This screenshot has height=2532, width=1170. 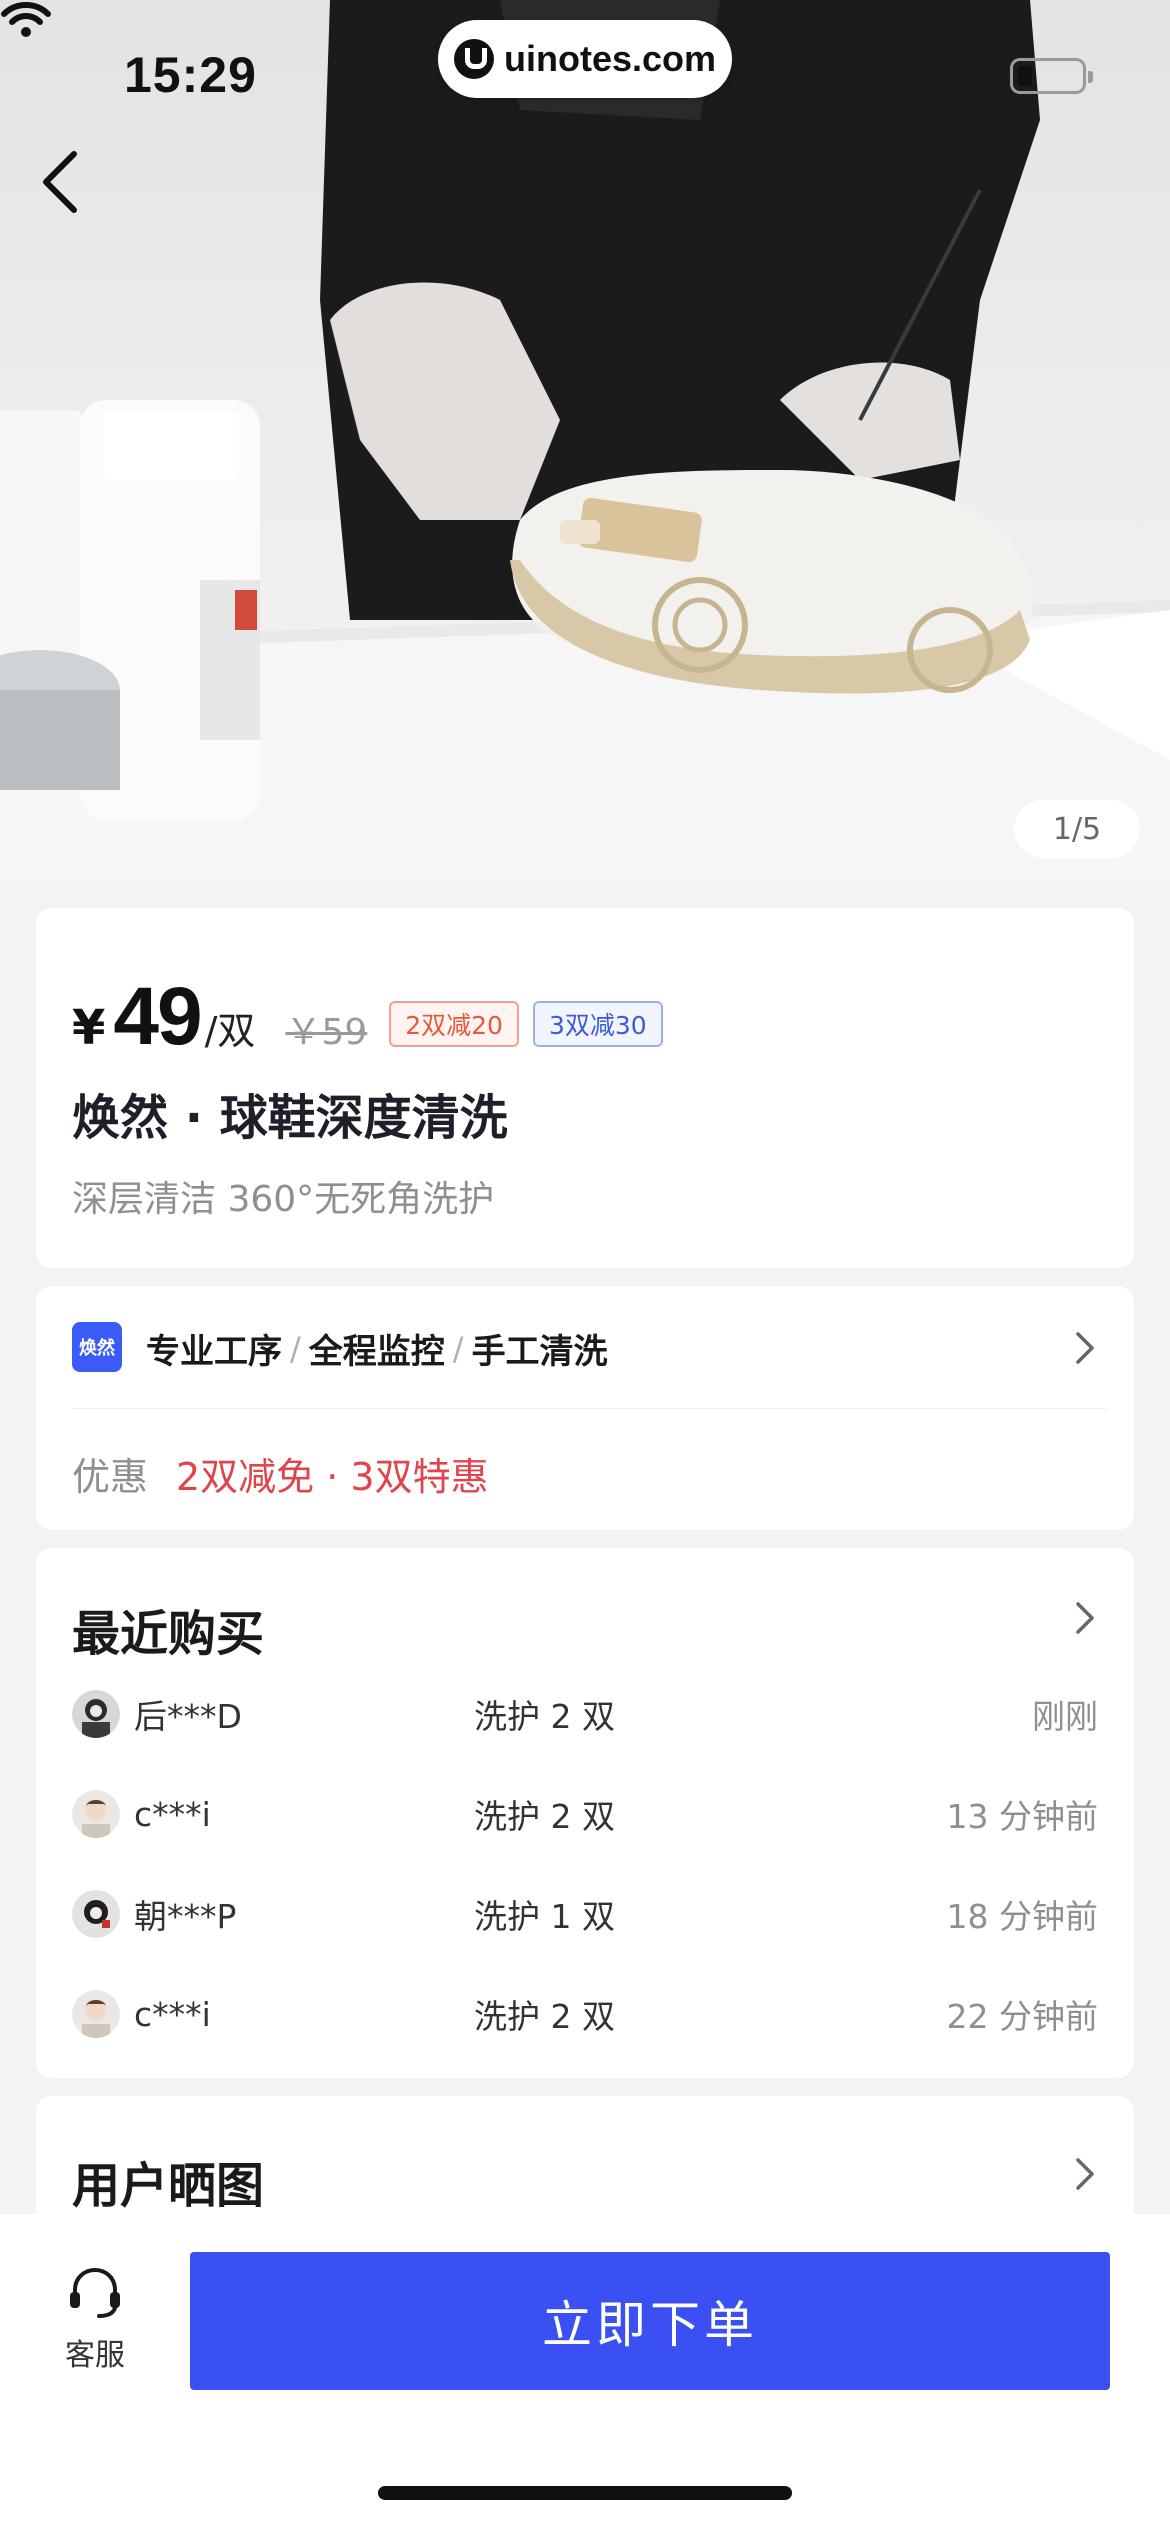 I want to click on promo-label: 优惠, so click(x=110, y=1477).